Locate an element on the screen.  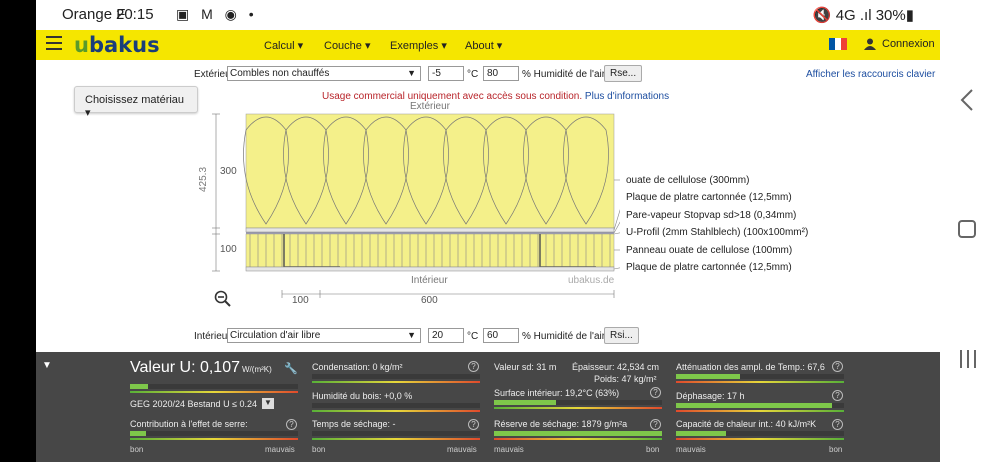
scale-good-label-3: bon is located at coordinates (653, 449).